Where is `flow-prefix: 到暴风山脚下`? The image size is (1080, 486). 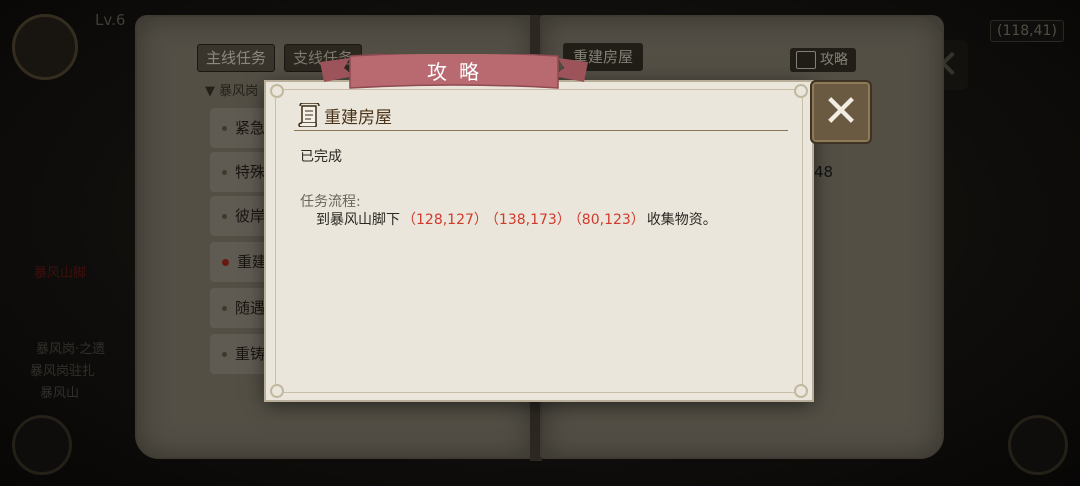 flow-prefix: 到暴风山脚下 is located at coordinates (358, 220).